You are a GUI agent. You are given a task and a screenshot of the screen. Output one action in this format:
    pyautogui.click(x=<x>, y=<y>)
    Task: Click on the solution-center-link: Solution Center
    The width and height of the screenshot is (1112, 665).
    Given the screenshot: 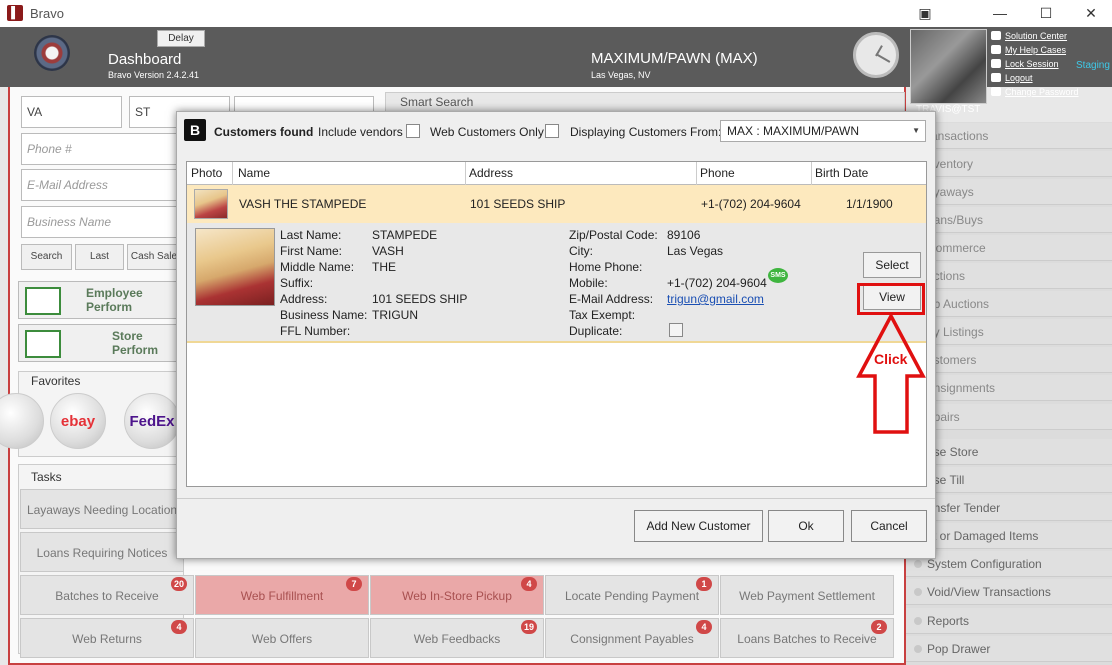 What is the action you would take?
    pyautogui.click(x=1035, y=38)
    